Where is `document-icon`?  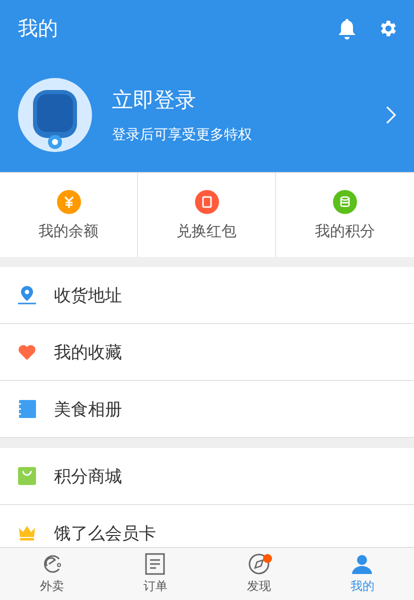 document-icon is located at coordinates (155, 564).